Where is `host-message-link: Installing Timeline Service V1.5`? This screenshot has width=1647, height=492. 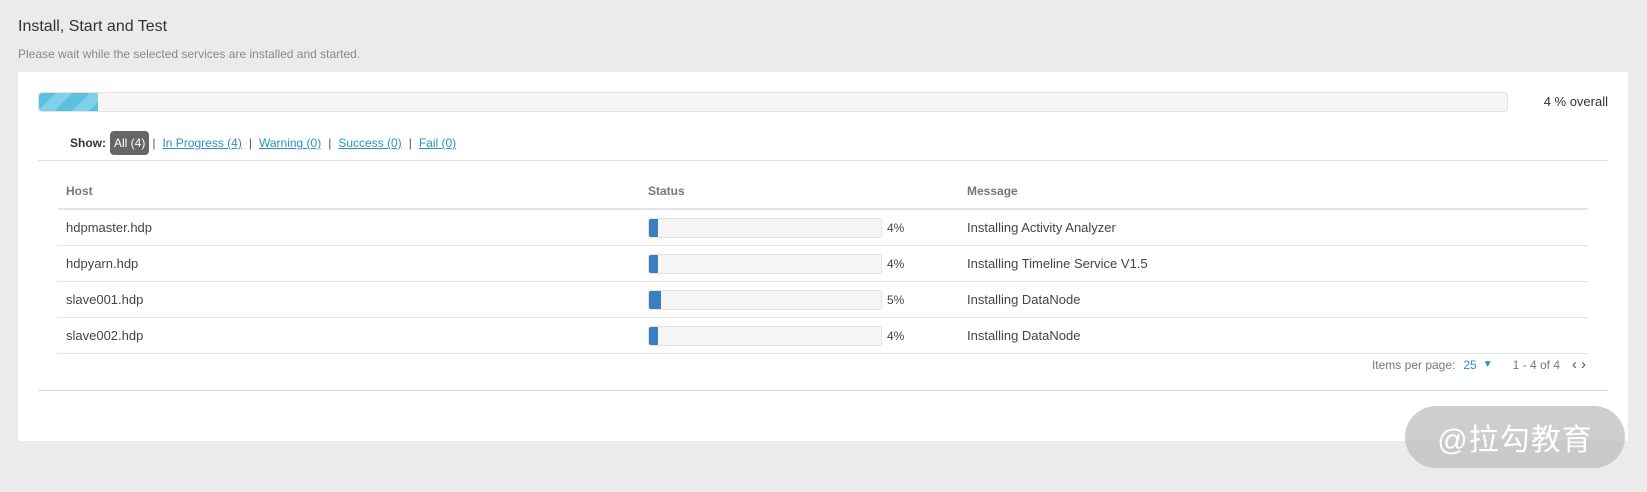
host-message-link: Installing Timeline Service V1.5 is located at coordinates (1273, 263).